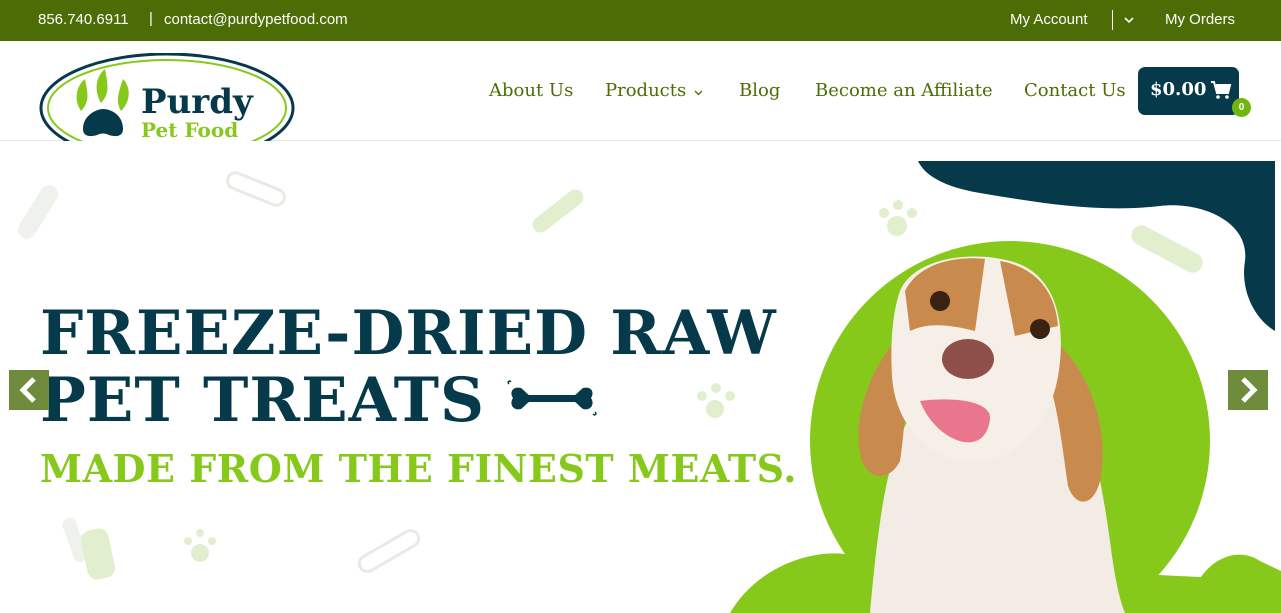 The width and height of the screenshot is (1281, 613). Describe the element at coordinates (1049, 19) in the screenshot. I see `my-account-link: My Account` at that location.